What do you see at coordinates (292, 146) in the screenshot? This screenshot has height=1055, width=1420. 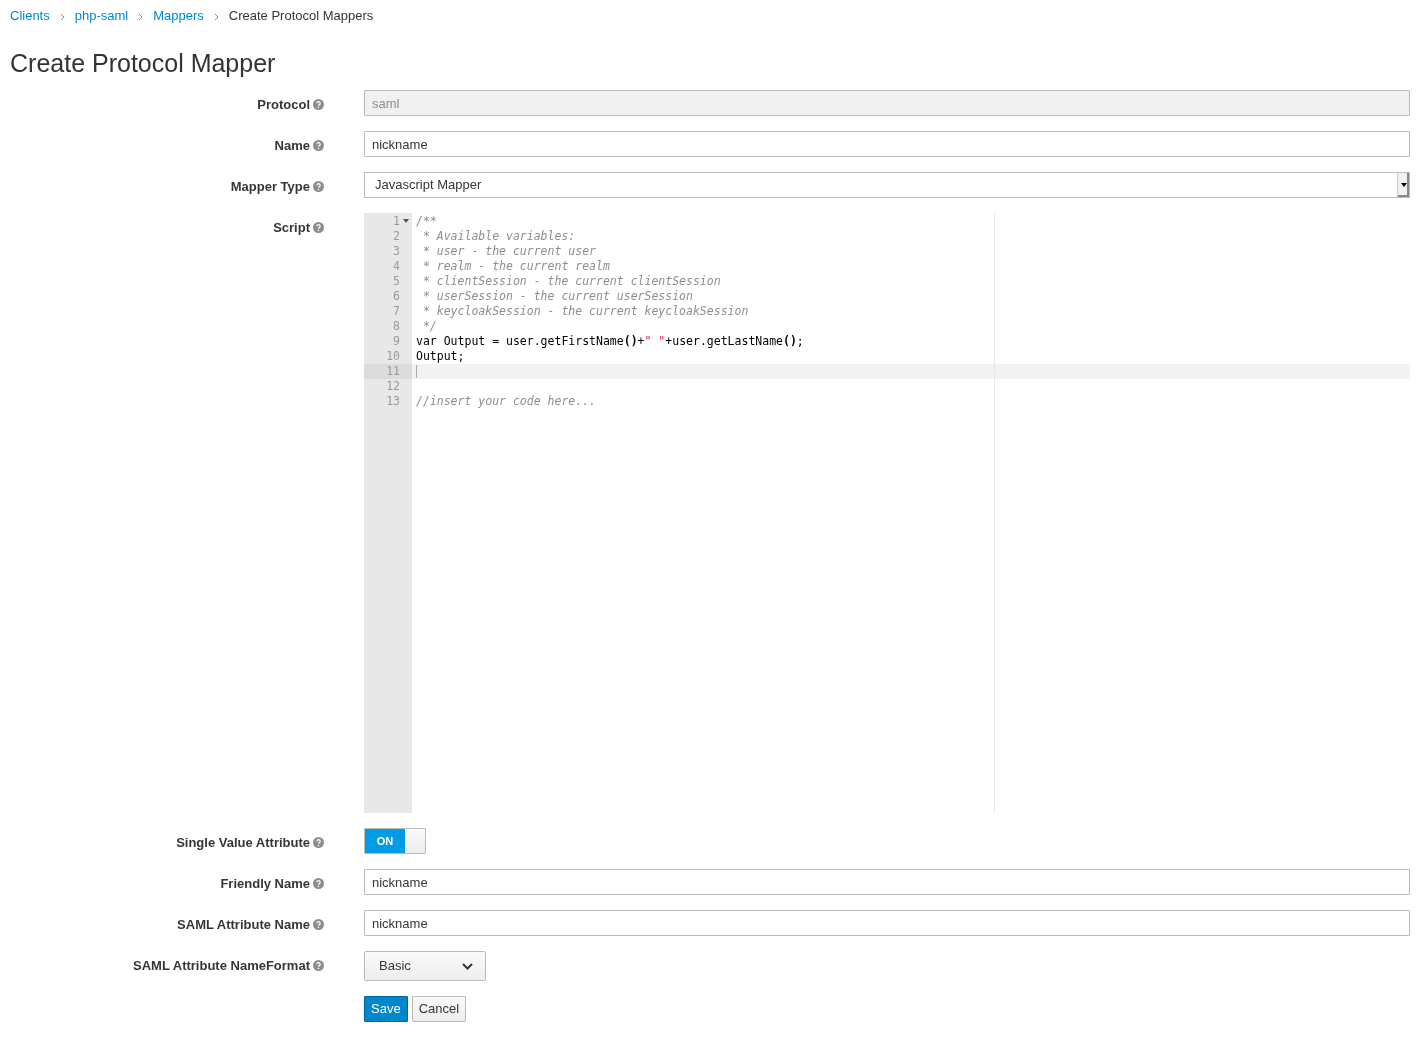 I see `field-label: Name` at bounding box center [292, 146].